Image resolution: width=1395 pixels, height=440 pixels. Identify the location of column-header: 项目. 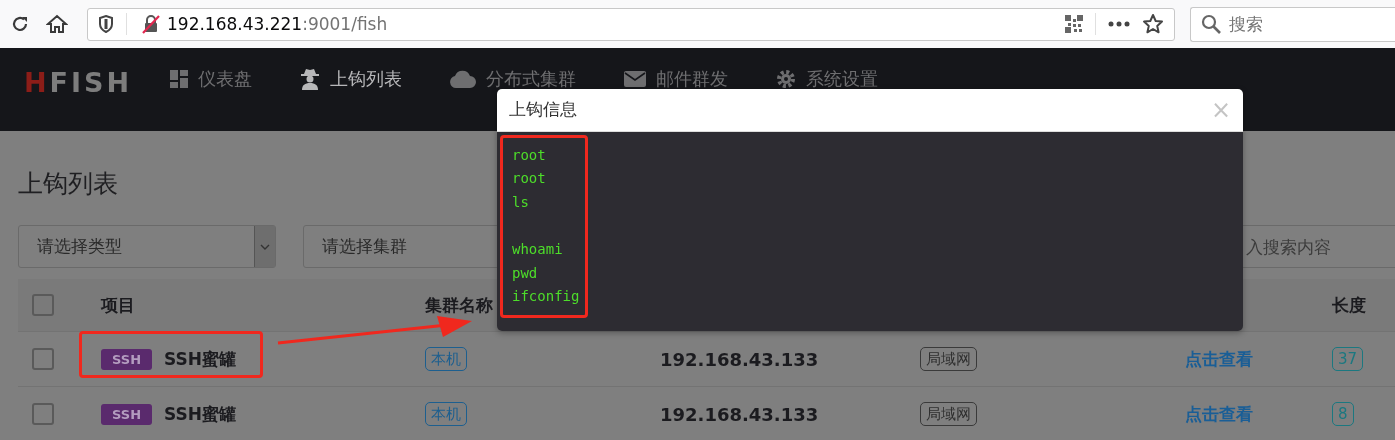
(118, 305).